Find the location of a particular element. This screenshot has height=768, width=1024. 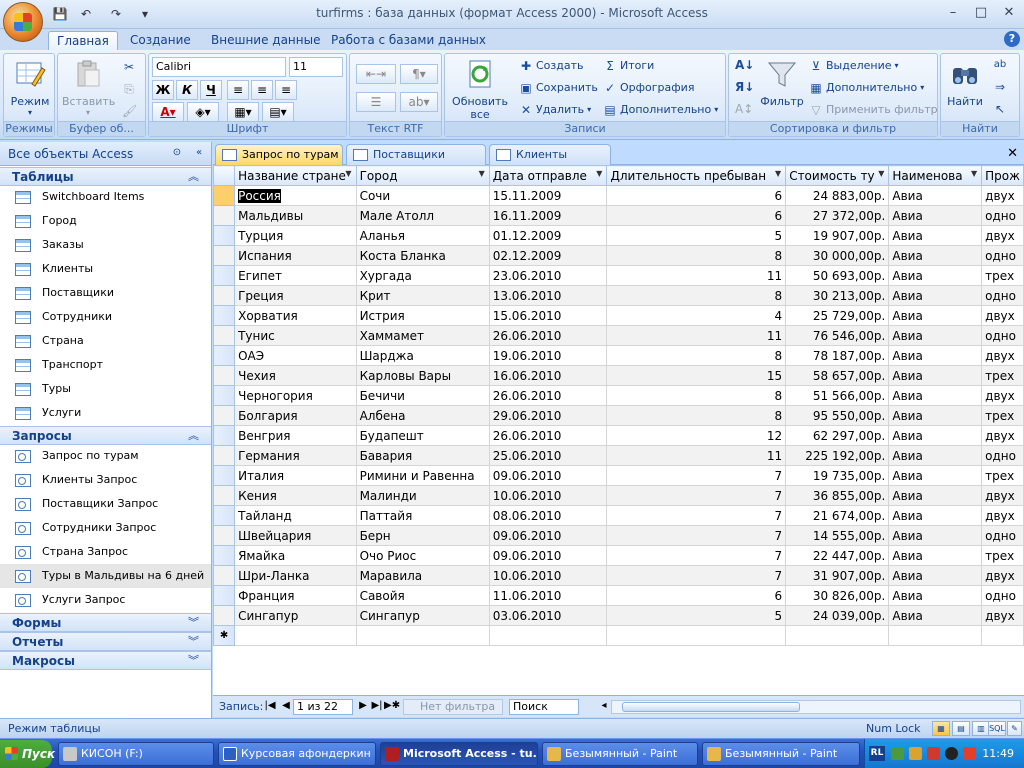

table-cell: 15 is located at coordinates (696, 375).